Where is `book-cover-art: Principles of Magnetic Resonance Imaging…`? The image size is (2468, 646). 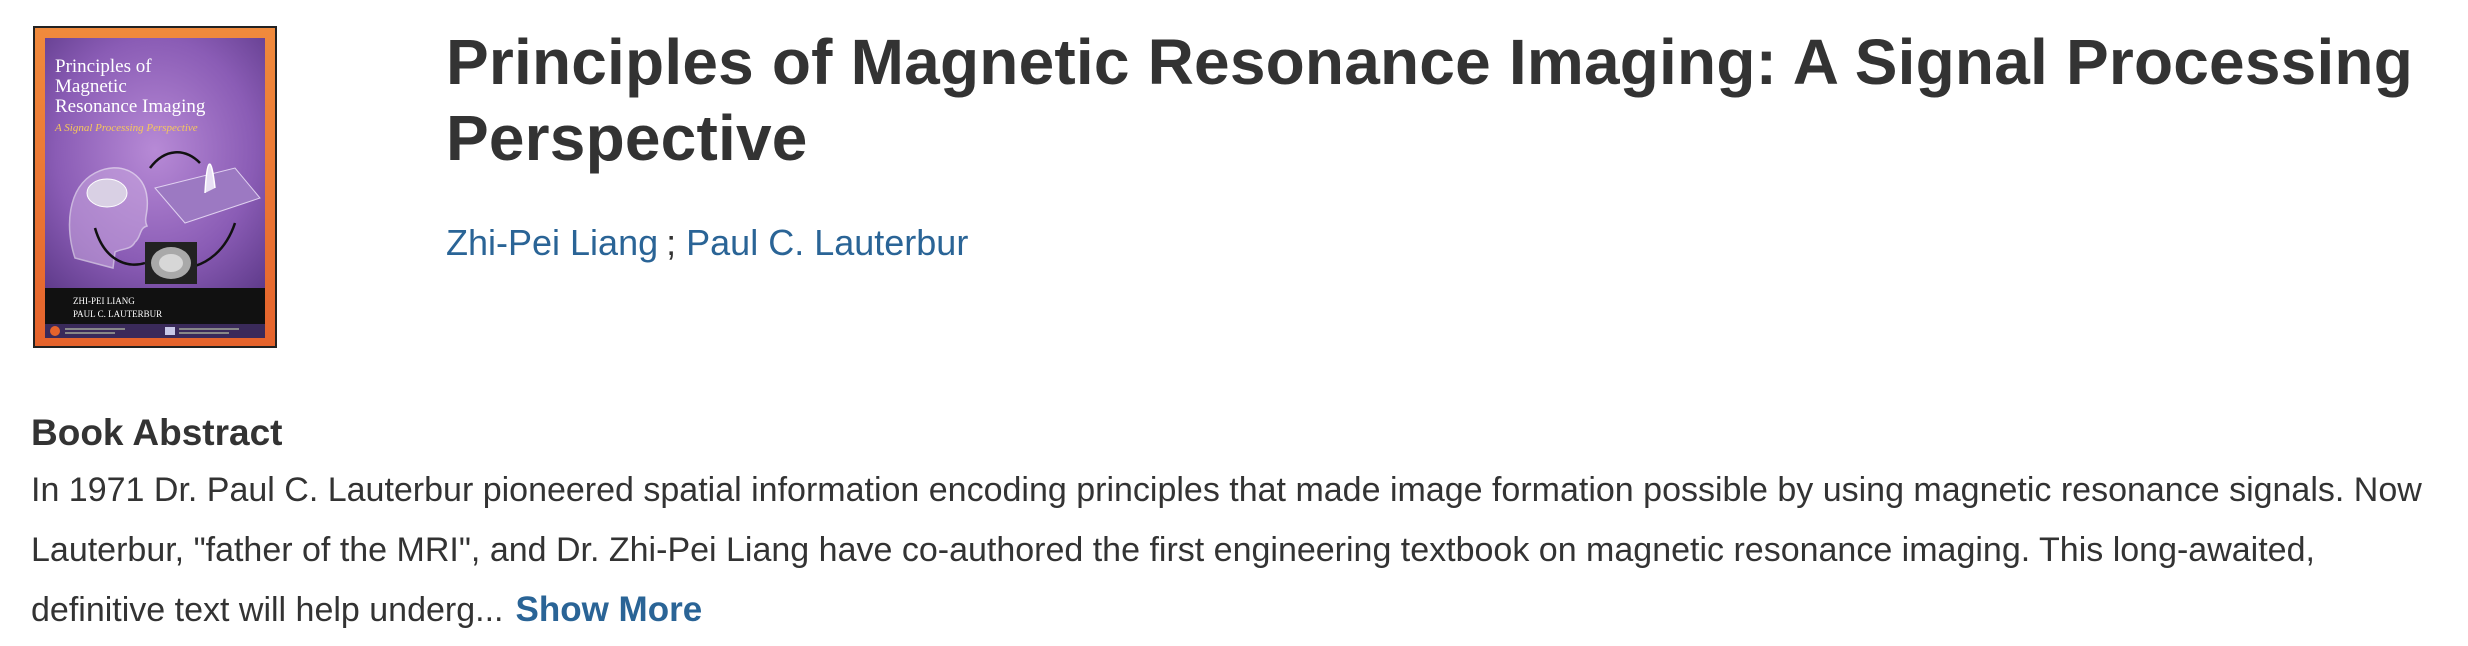 book-cover-art: Principles of Magnetic Resonance Imaging… is located at coordinates (155, 187).